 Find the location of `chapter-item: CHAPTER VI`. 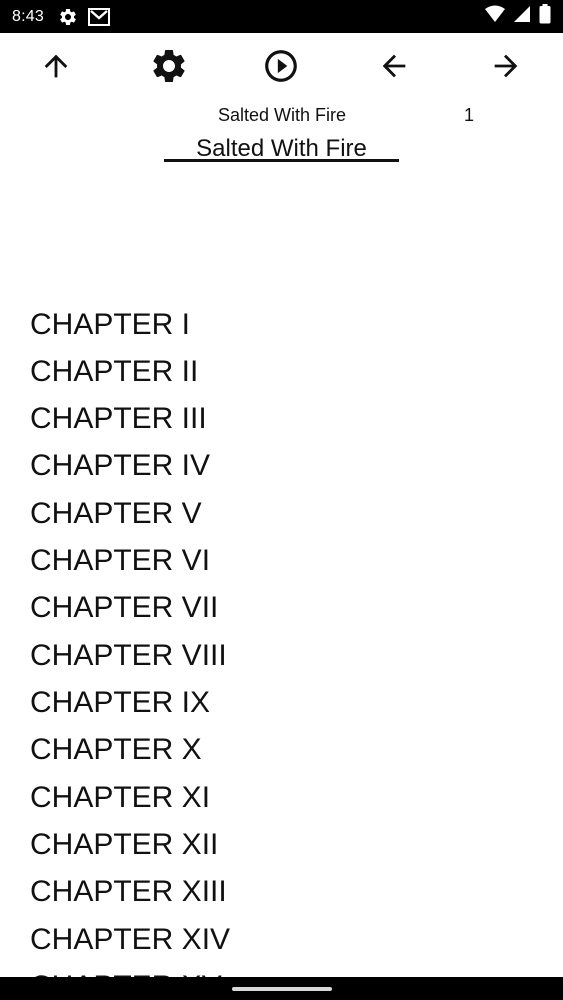

chapter-item: CHAPTER VI is located at coordinates (120, 561).